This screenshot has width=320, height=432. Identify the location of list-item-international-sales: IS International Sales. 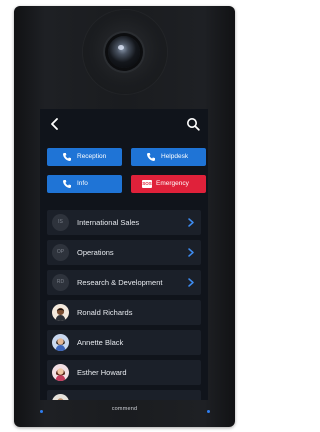
(124, 222).